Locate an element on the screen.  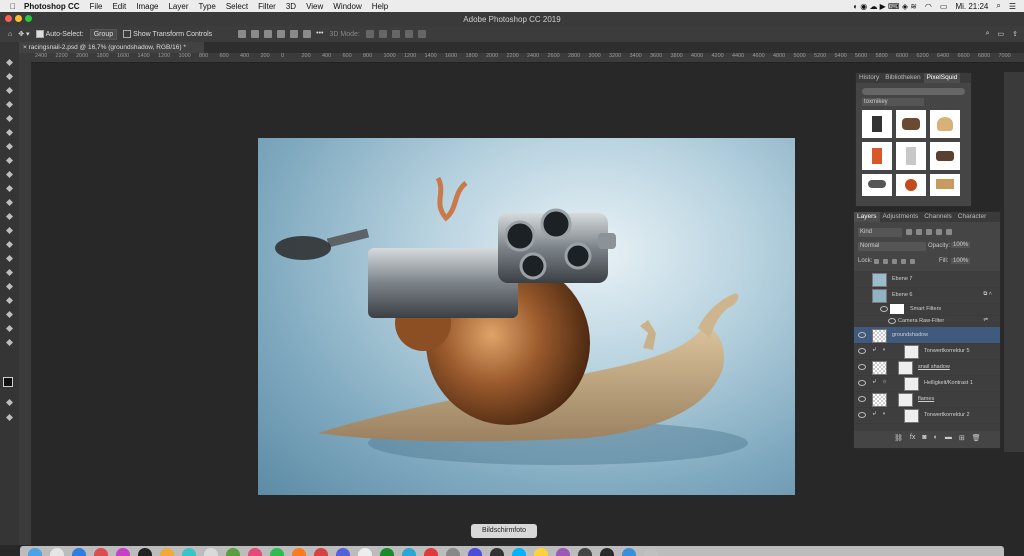
minimize-window-button is located at coordinates (18, 18).